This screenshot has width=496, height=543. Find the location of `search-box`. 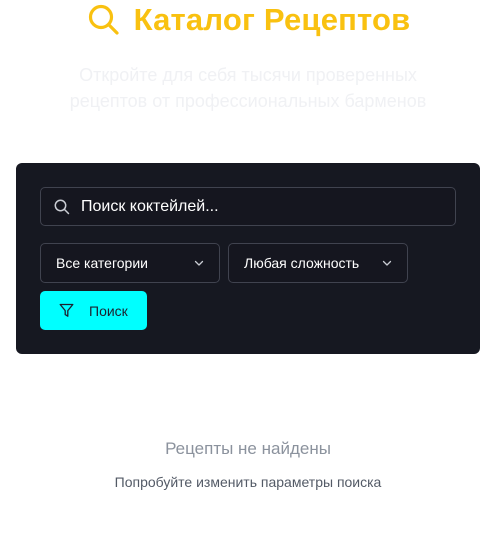

search-box is located at coordinates (248, 206).